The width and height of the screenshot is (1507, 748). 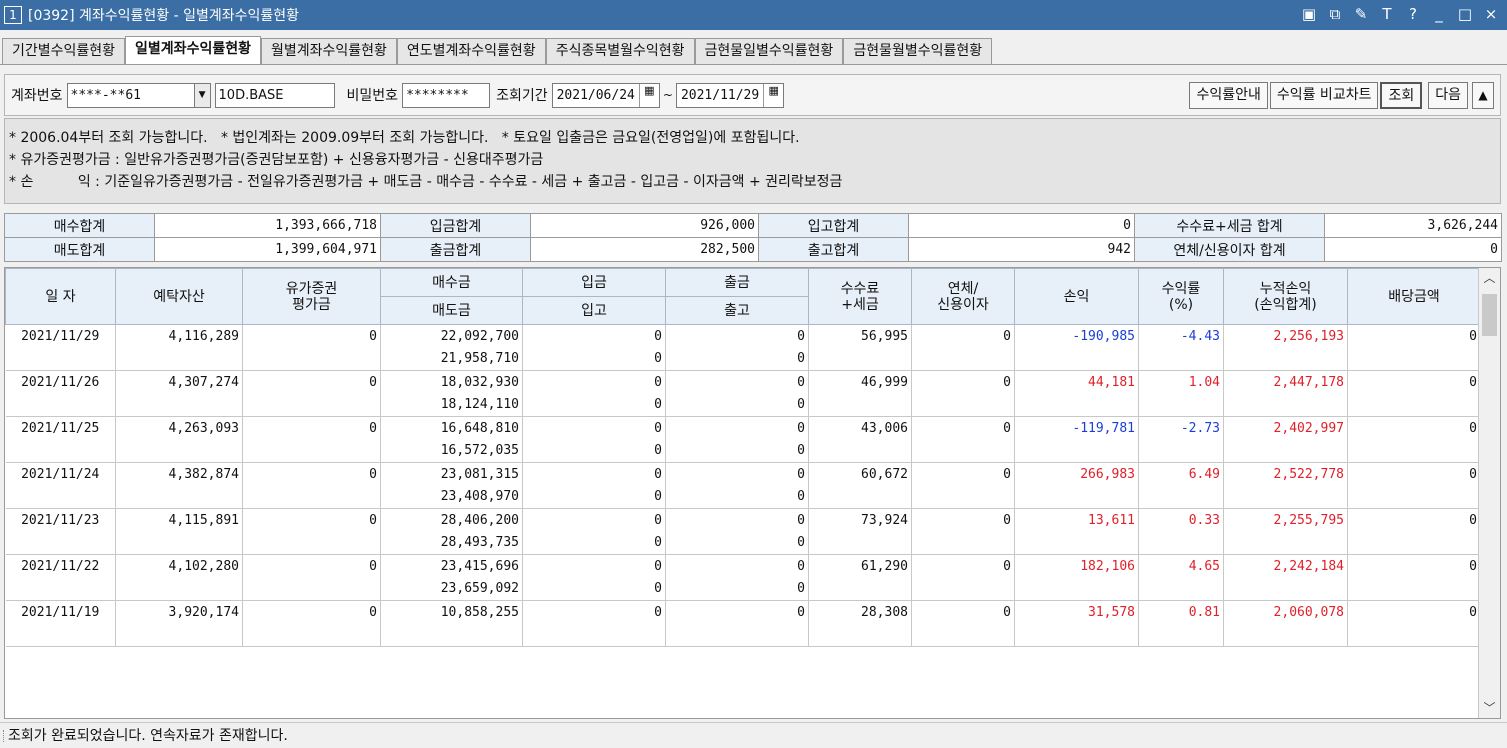 What do you see at coordinates (179, 382) in the screenshot?
I see `cell-deposit-asset: 4,307,274` at bounding box center [179, 382].